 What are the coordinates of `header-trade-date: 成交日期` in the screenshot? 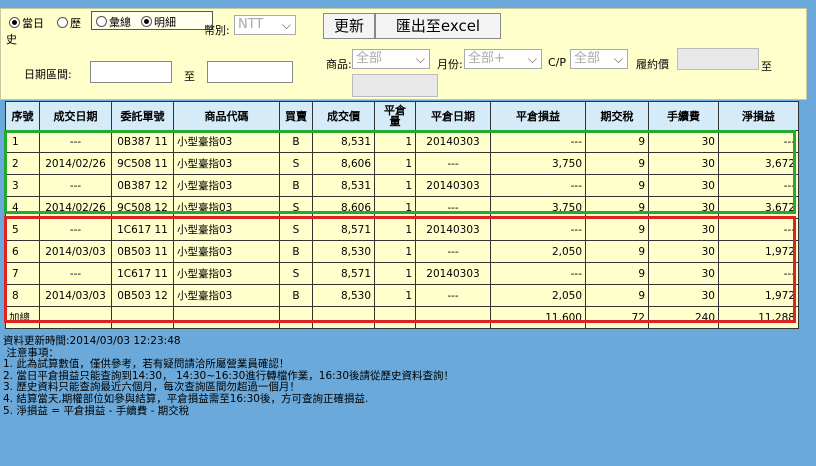 It's located at (75, 116).